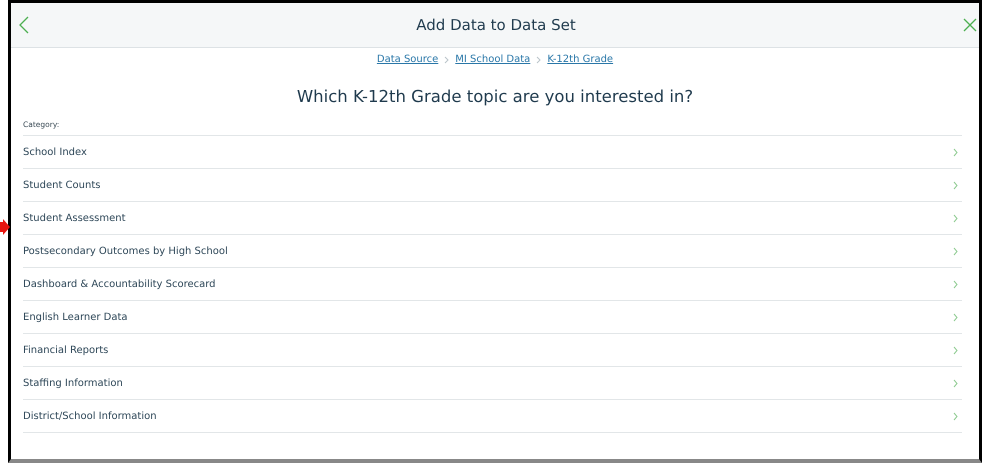 The height and width of the screenshot is (463, 985). I want to click on back-button, so click(24, 25).